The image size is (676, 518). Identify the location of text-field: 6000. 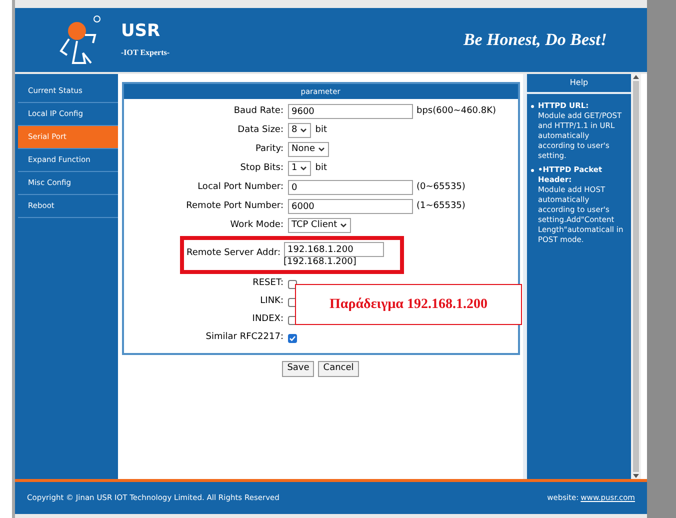
(350, 206).